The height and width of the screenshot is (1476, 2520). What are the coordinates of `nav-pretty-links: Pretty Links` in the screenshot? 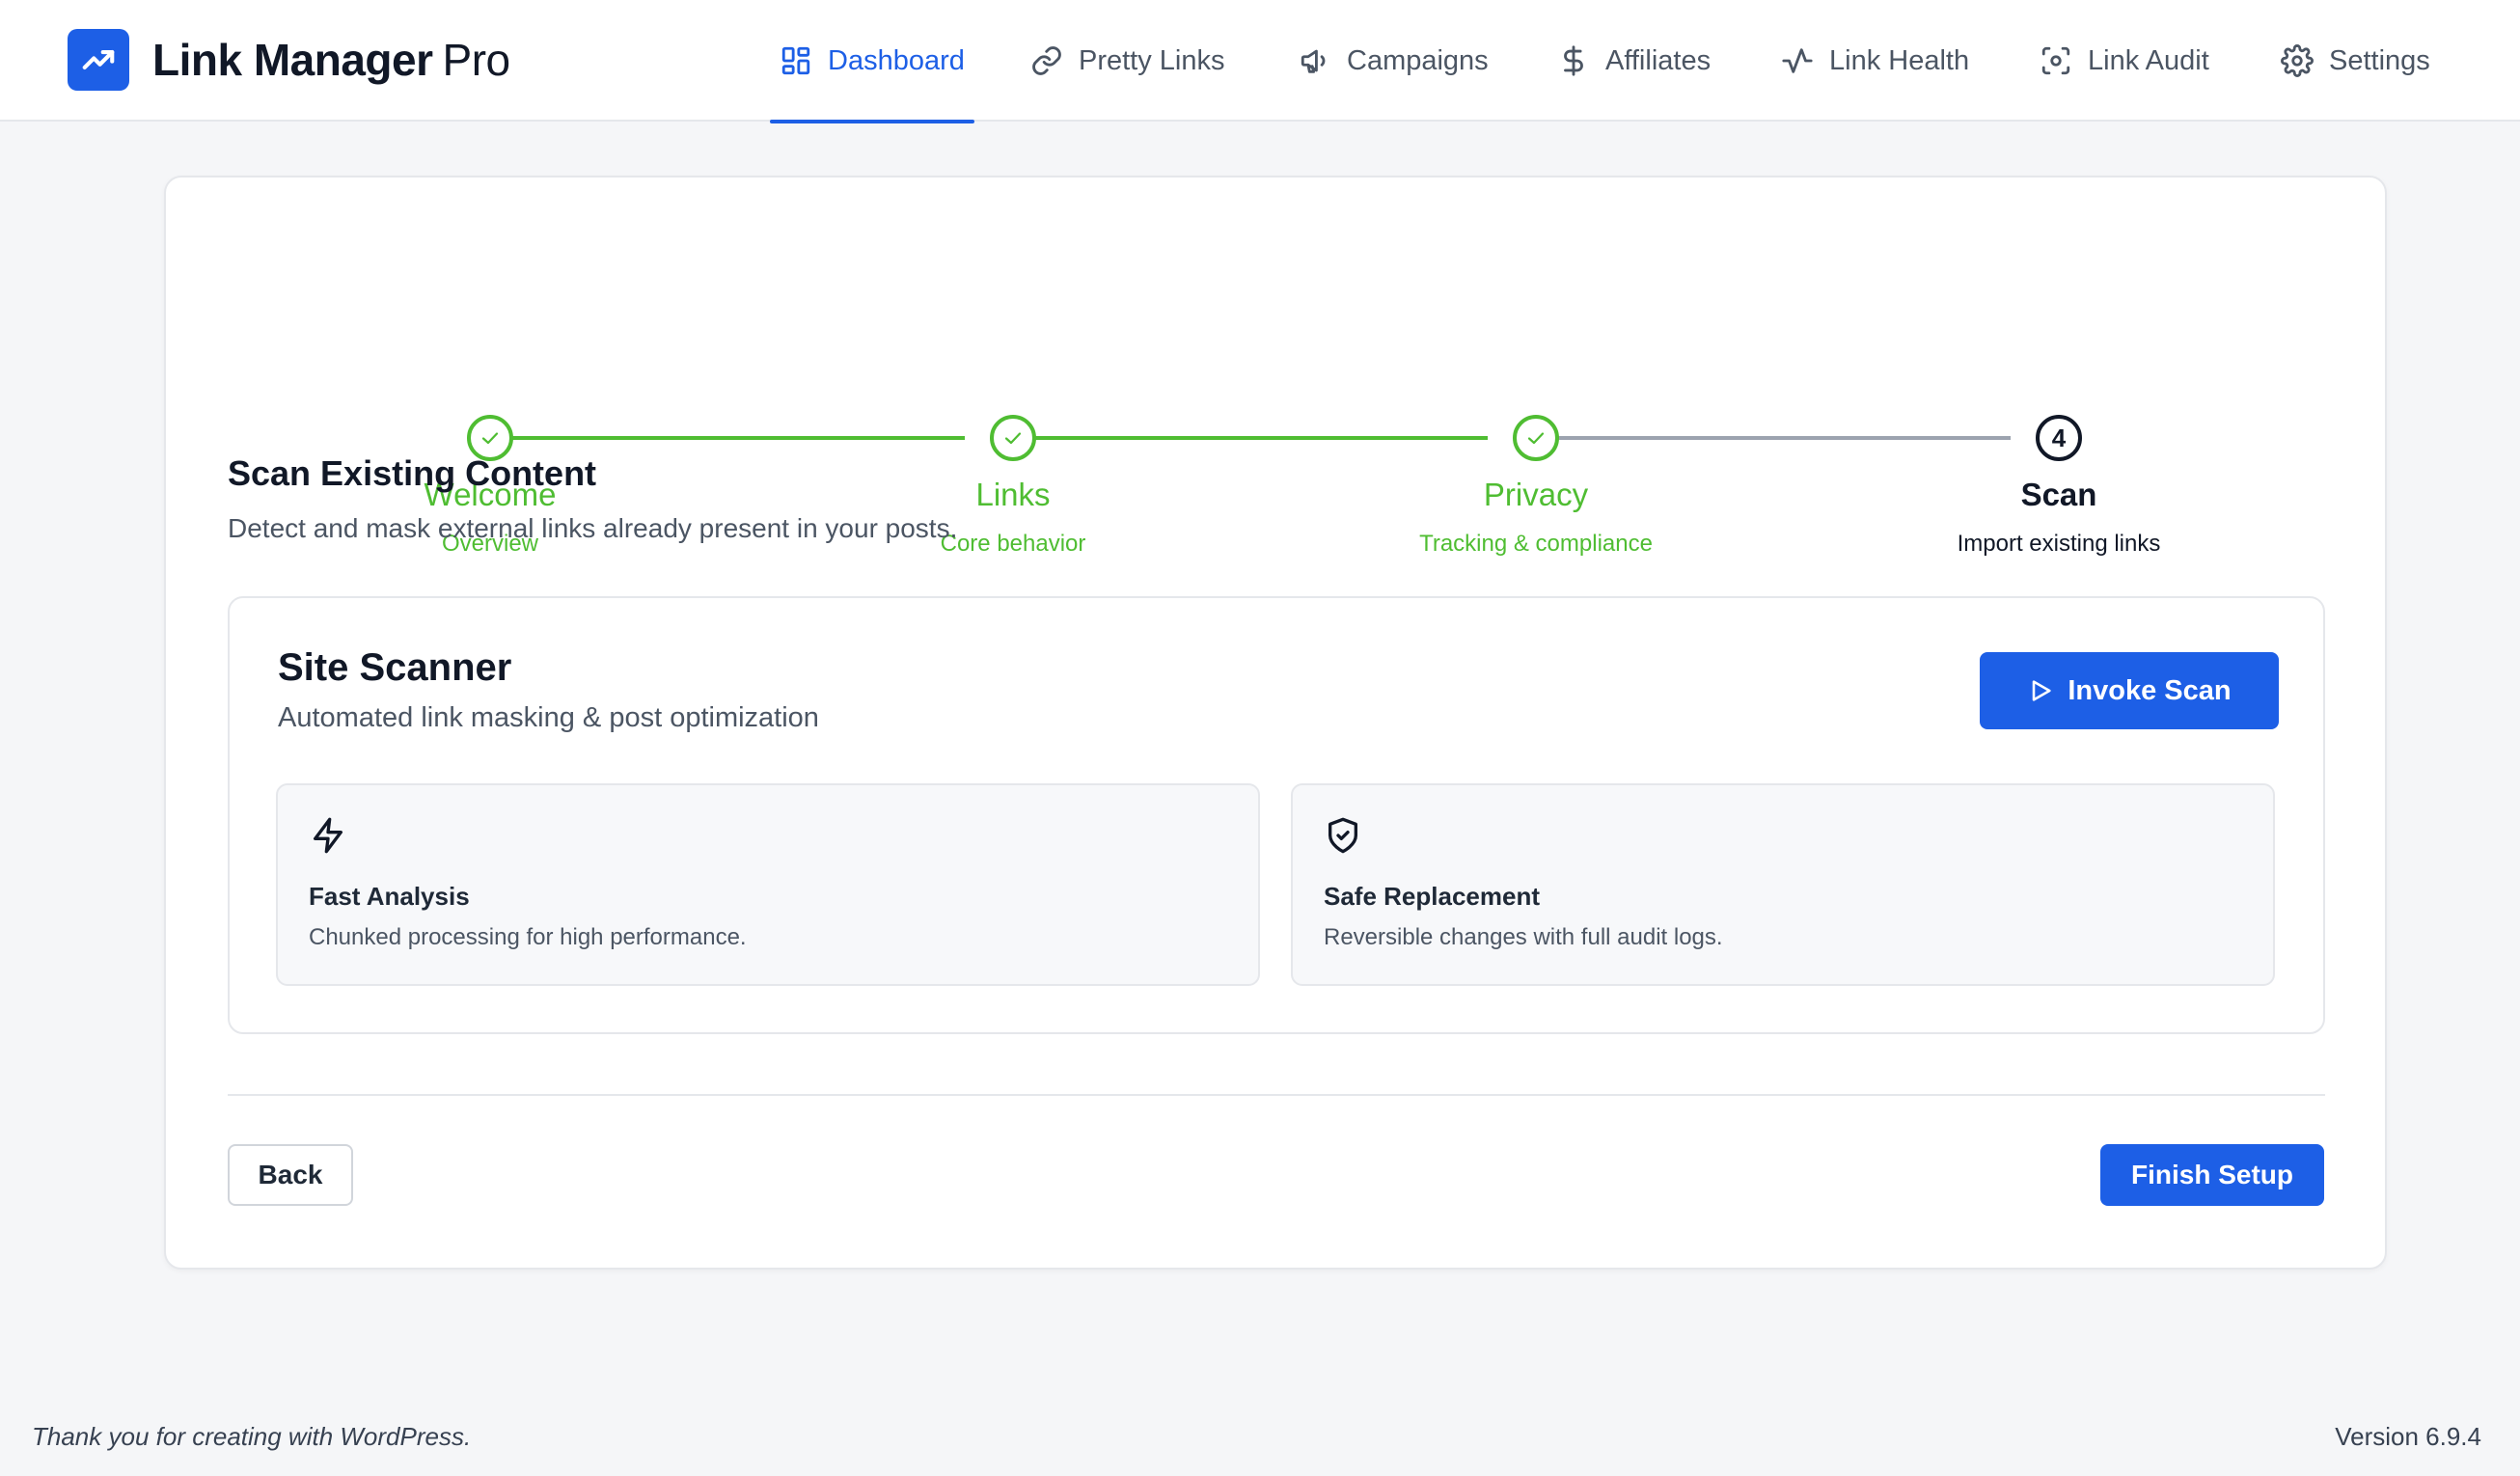 It's located at (1128, 61).